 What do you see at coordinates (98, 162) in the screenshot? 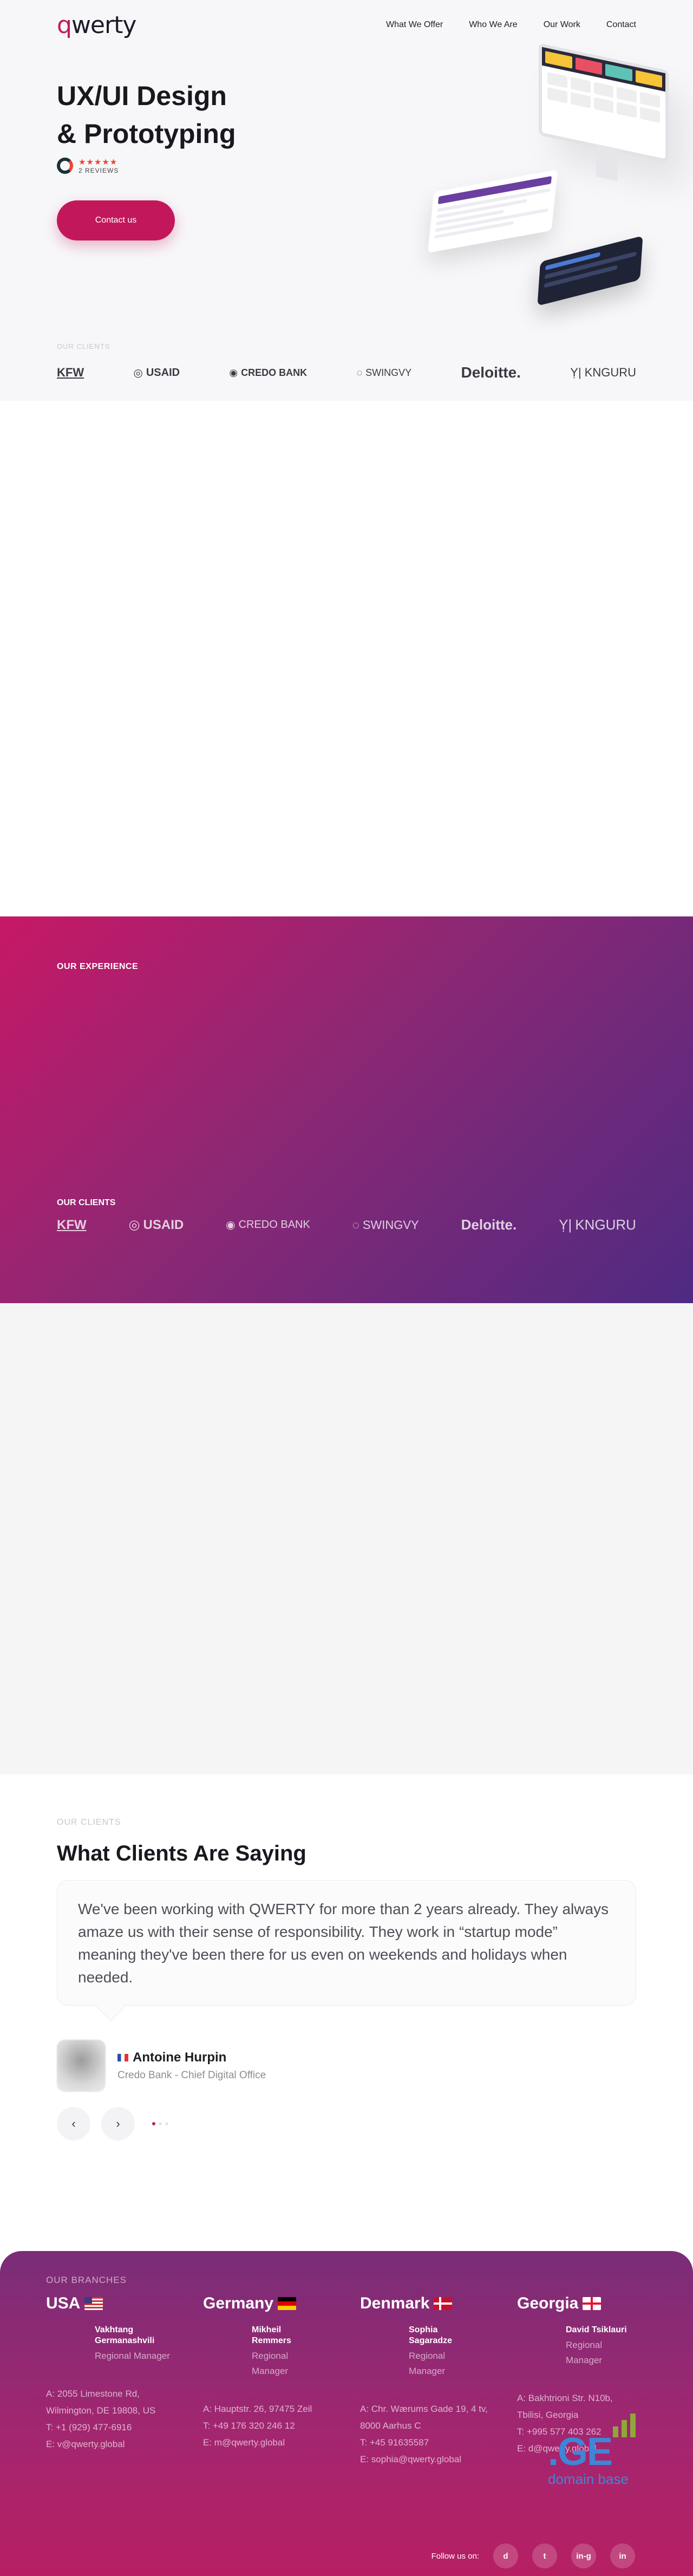
I see `rating-stars: ★★★★★` at bounding box center [98, 162].